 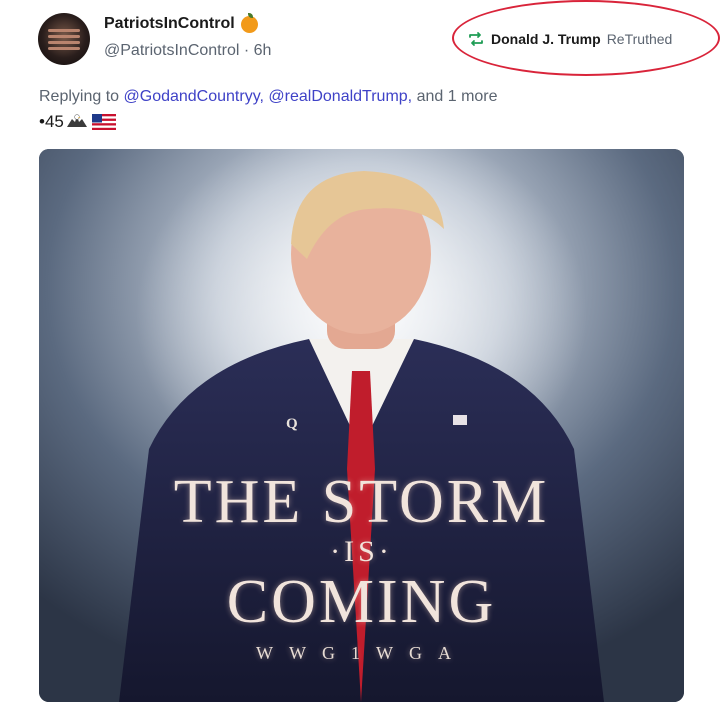 What do you see at coordinates (361, 502) in the screenshot?
I see `poster-title-line-1: THE STORM` at bounding box center [361, 502].